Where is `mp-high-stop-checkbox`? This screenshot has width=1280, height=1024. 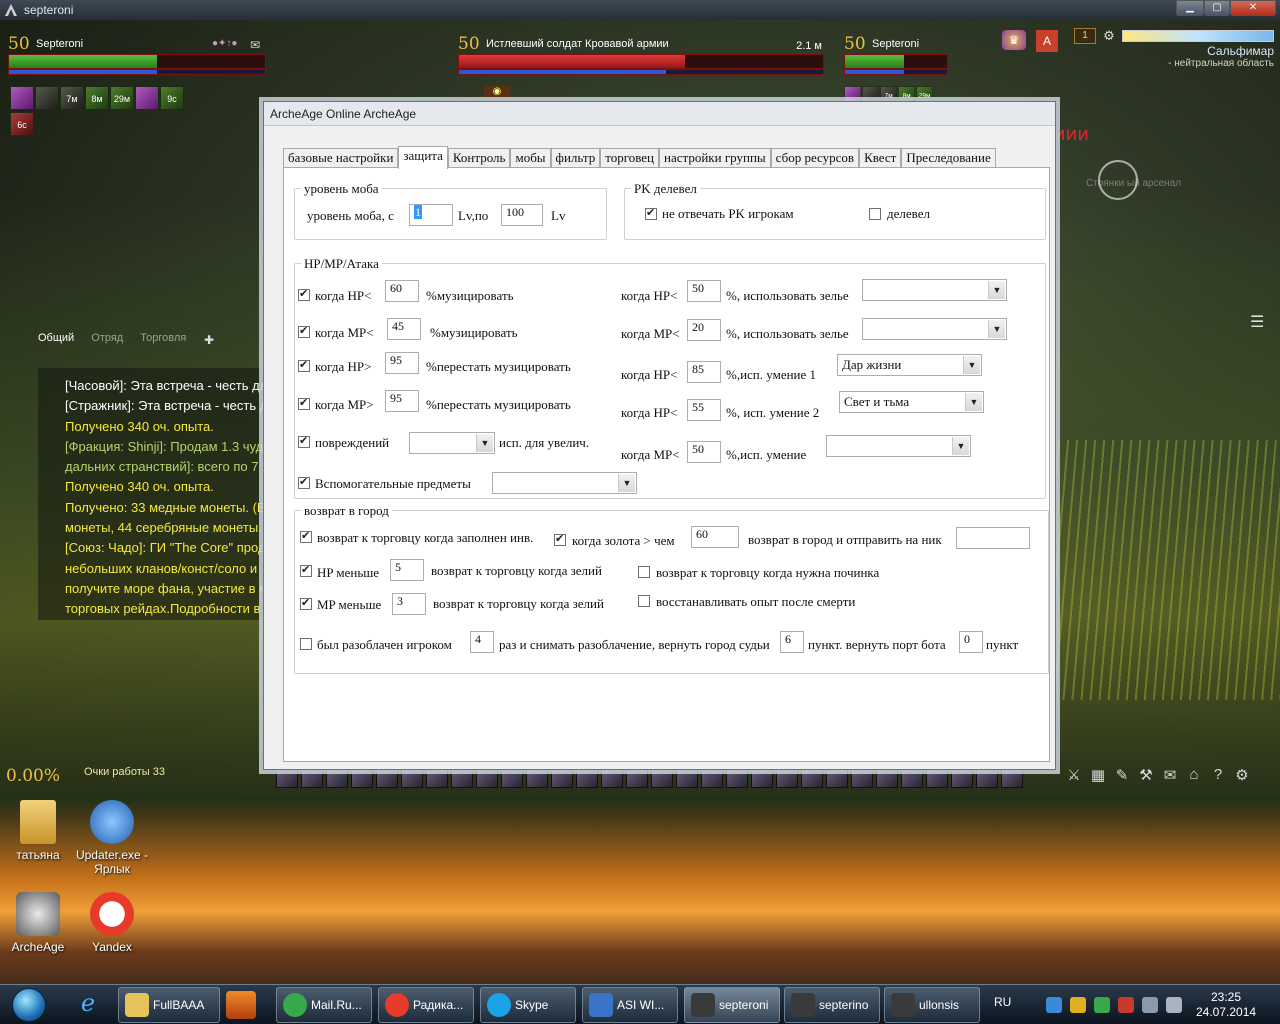 mp-high-stop-checkbox is located at coordinates (304, 403).